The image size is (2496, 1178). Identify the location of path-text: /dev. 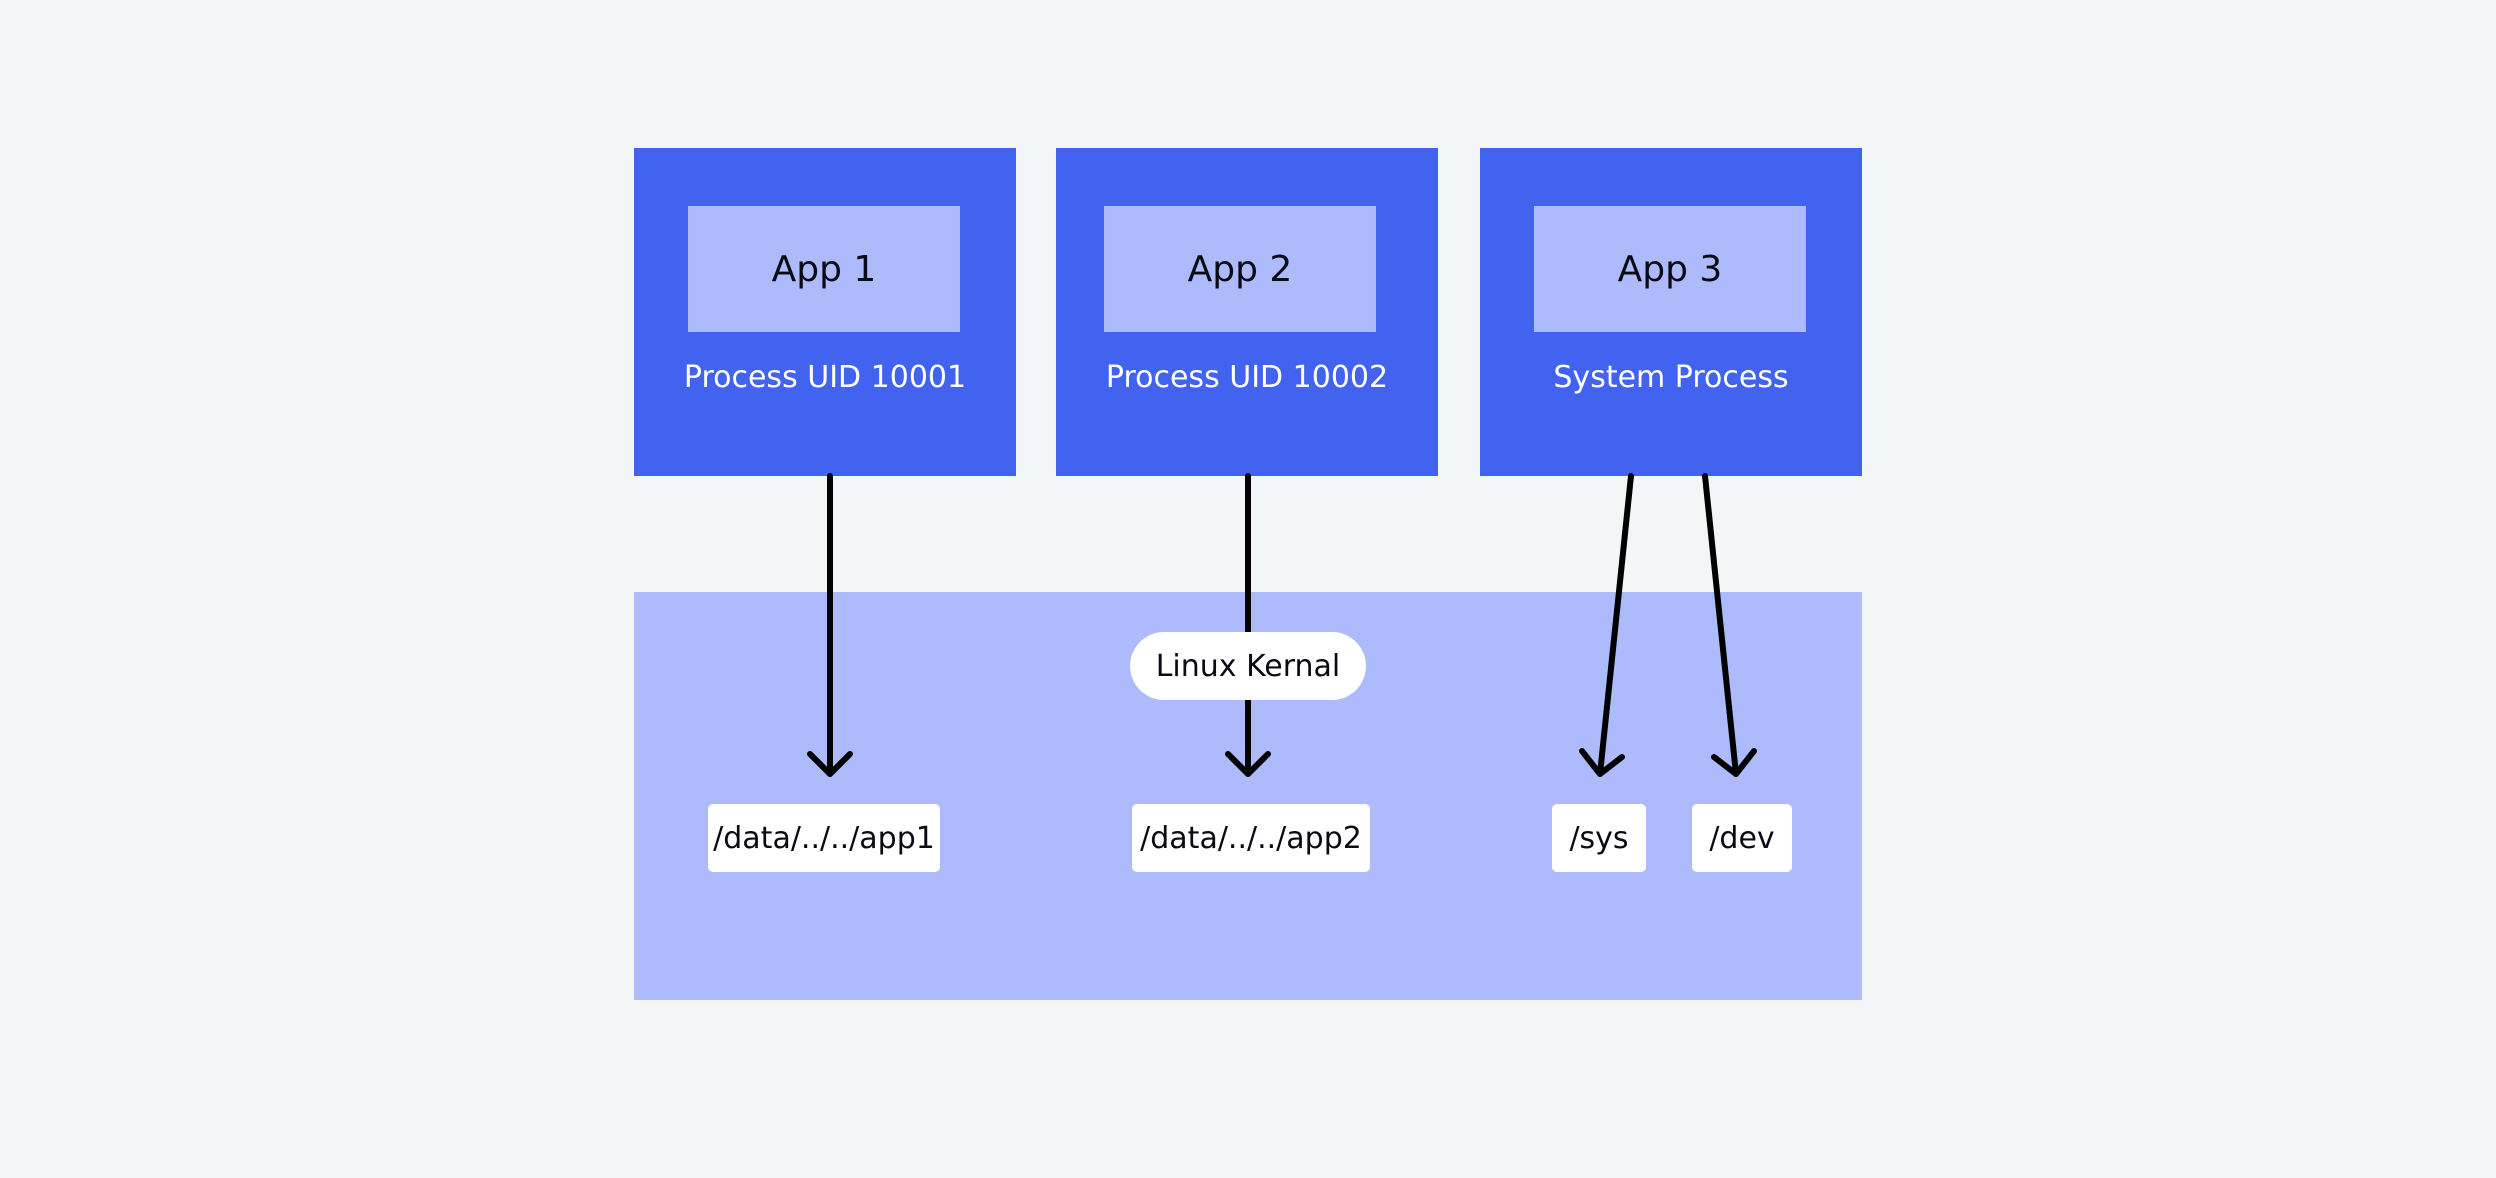
(1742, 838).